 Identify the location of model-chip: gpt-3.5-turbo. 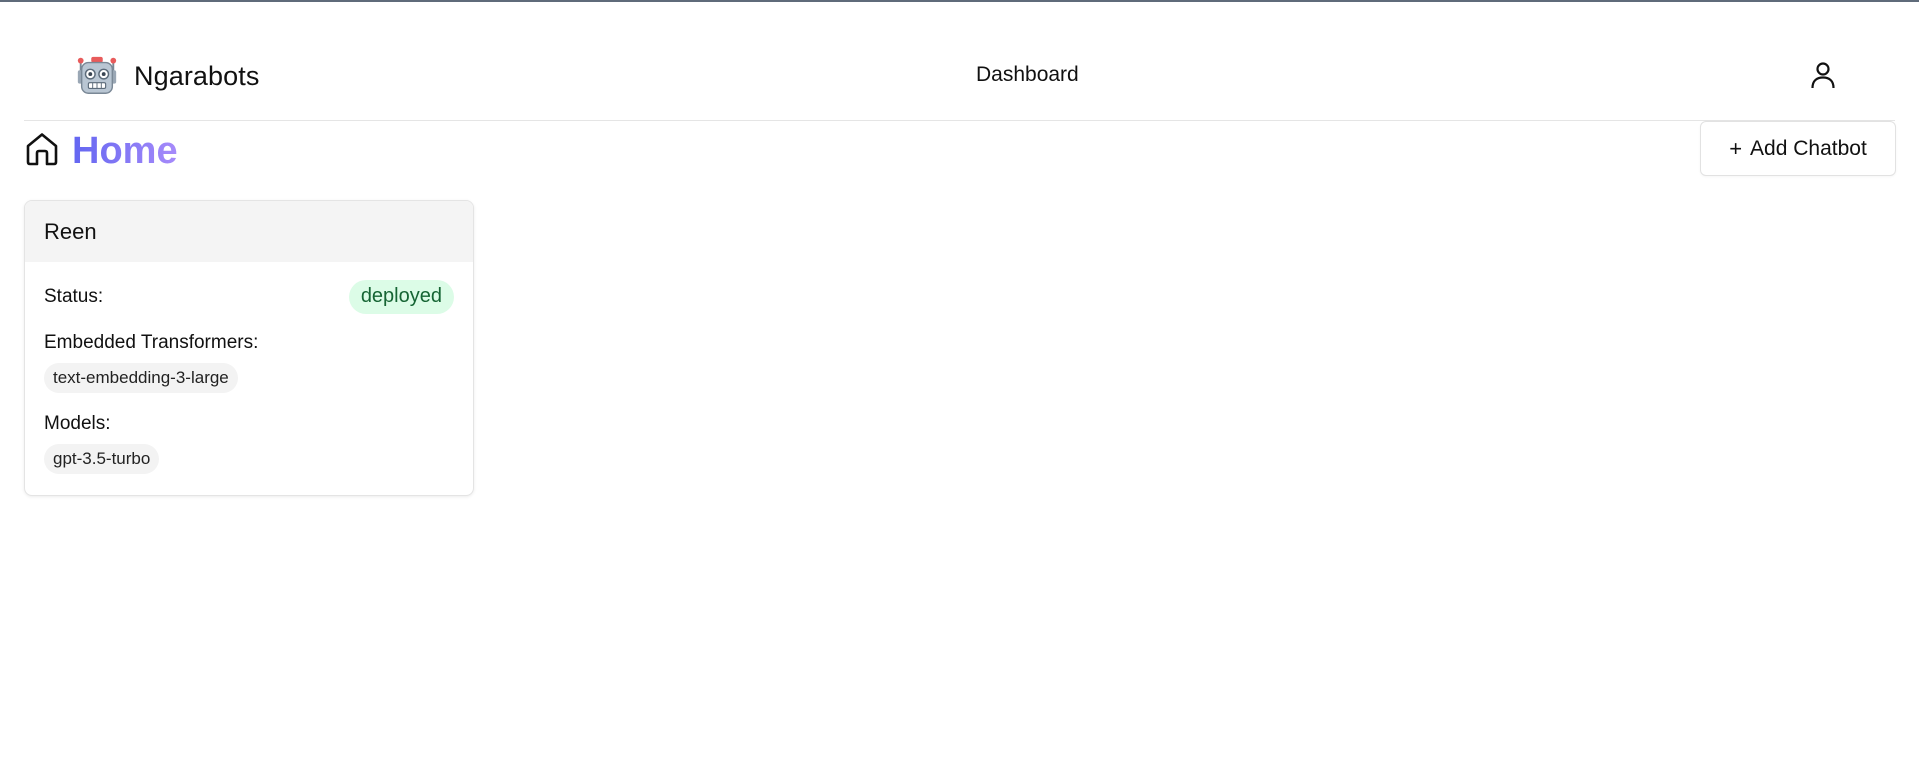
(102, 459).